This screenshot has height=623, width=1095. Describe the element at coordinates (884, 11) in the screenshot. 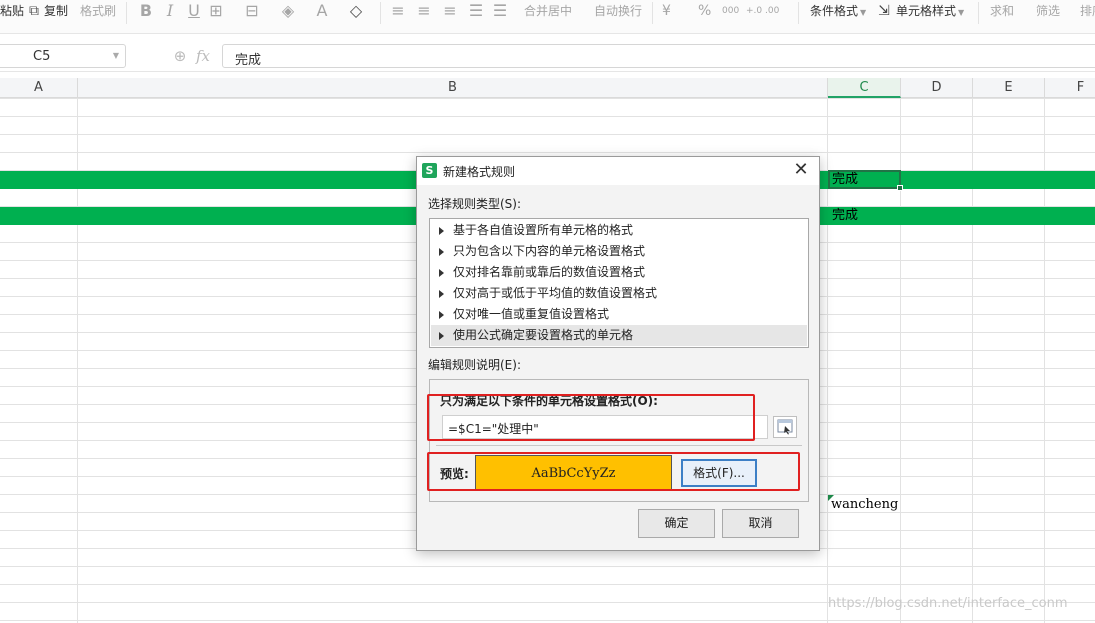

I see `cell-style-icon: ⇲` at that location.